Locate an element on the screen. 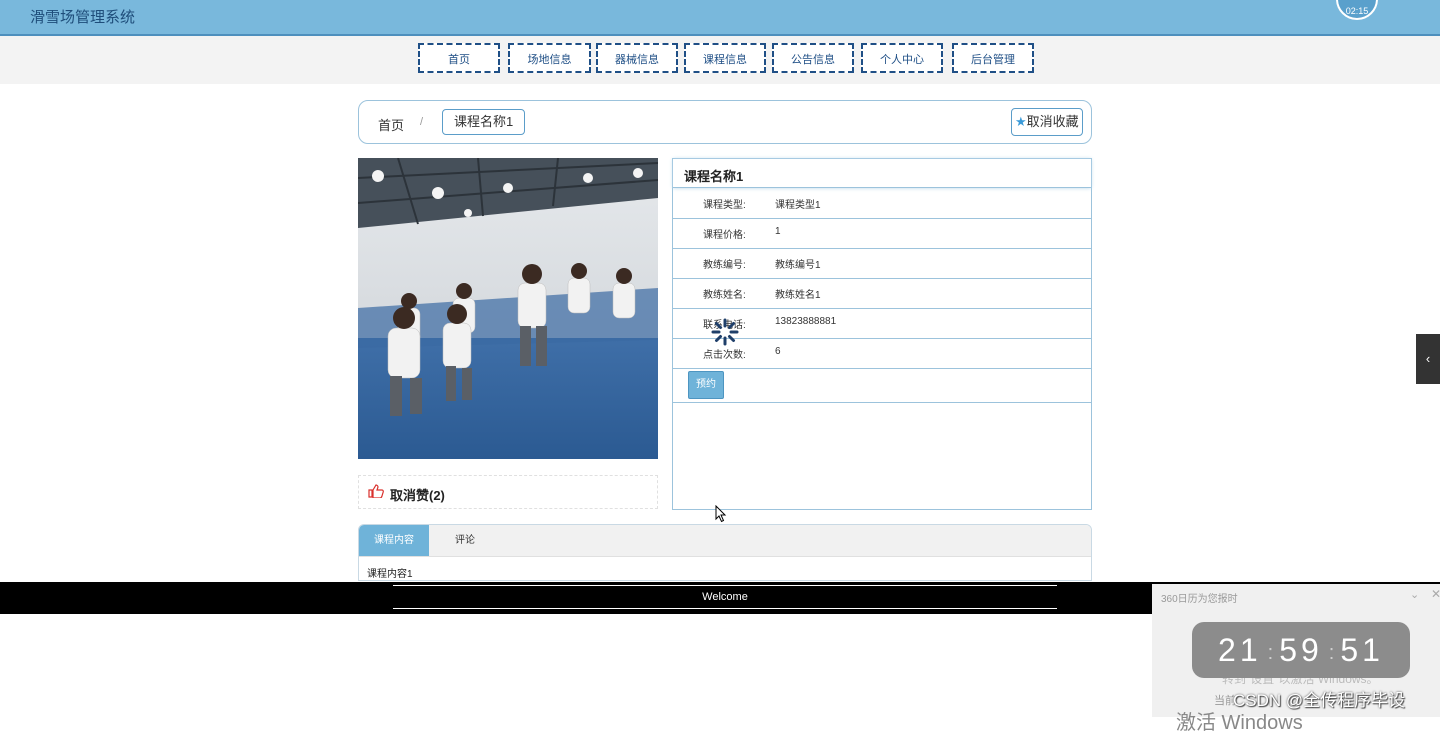 The height and width of the screenshot is (735, 1440). chevron-left-icon: ‹ is located at coordinates (1428, 358).